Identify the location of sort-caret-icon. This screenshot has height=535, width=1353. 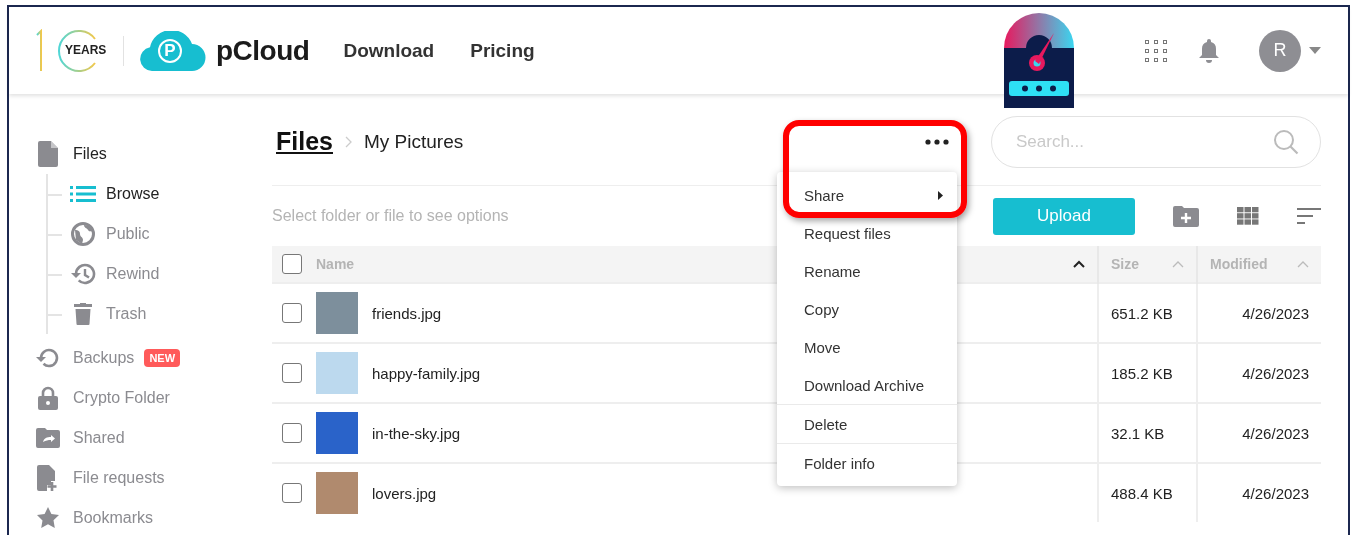
(1079, 264).